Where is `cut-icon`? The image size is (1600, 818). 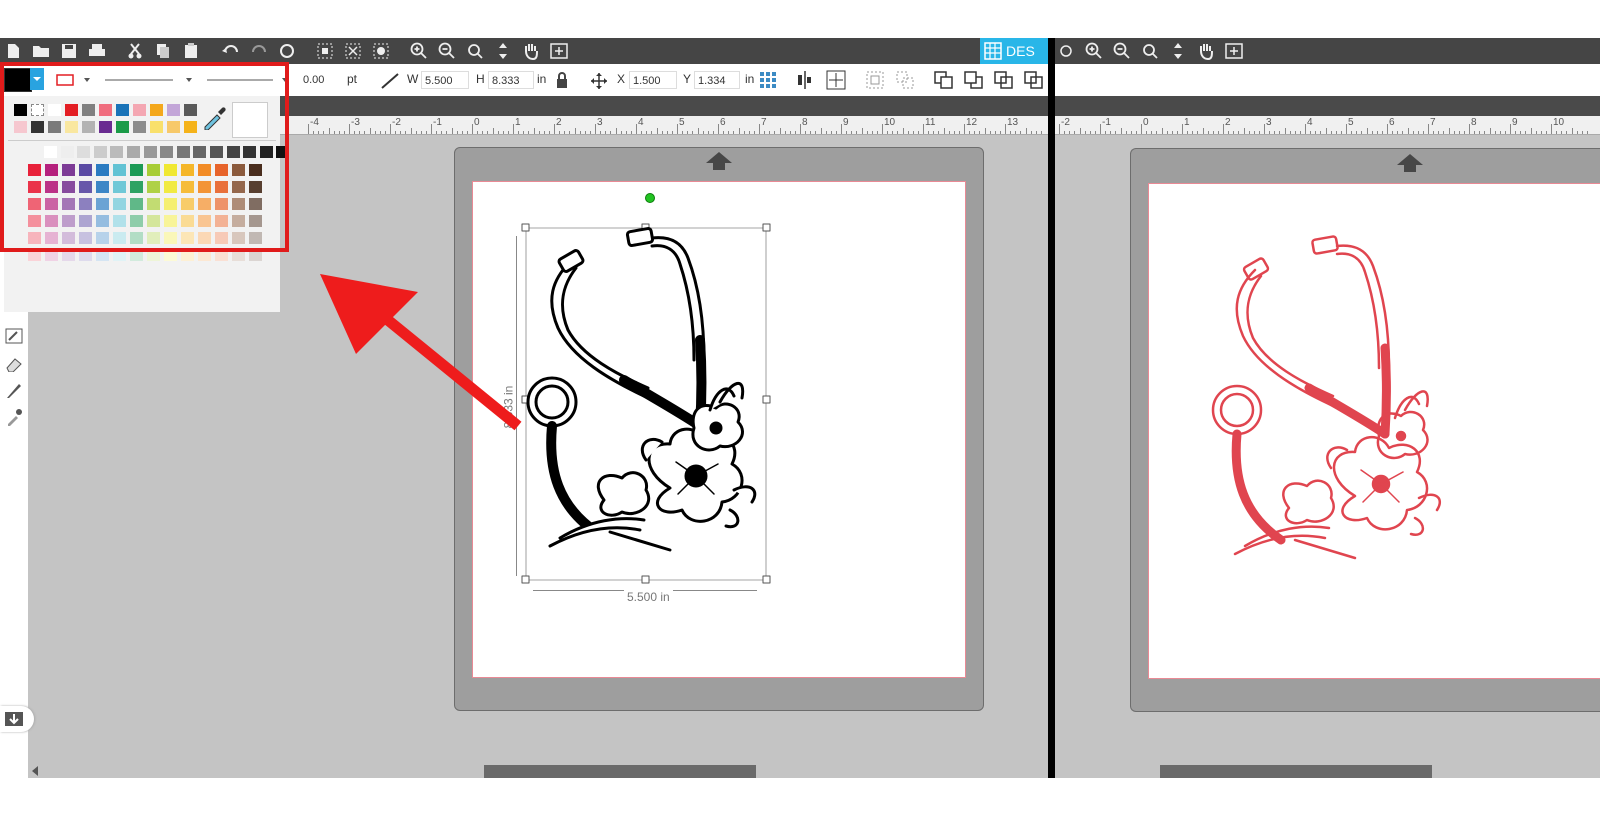
cut-icon is located at coordinates (135, 51).